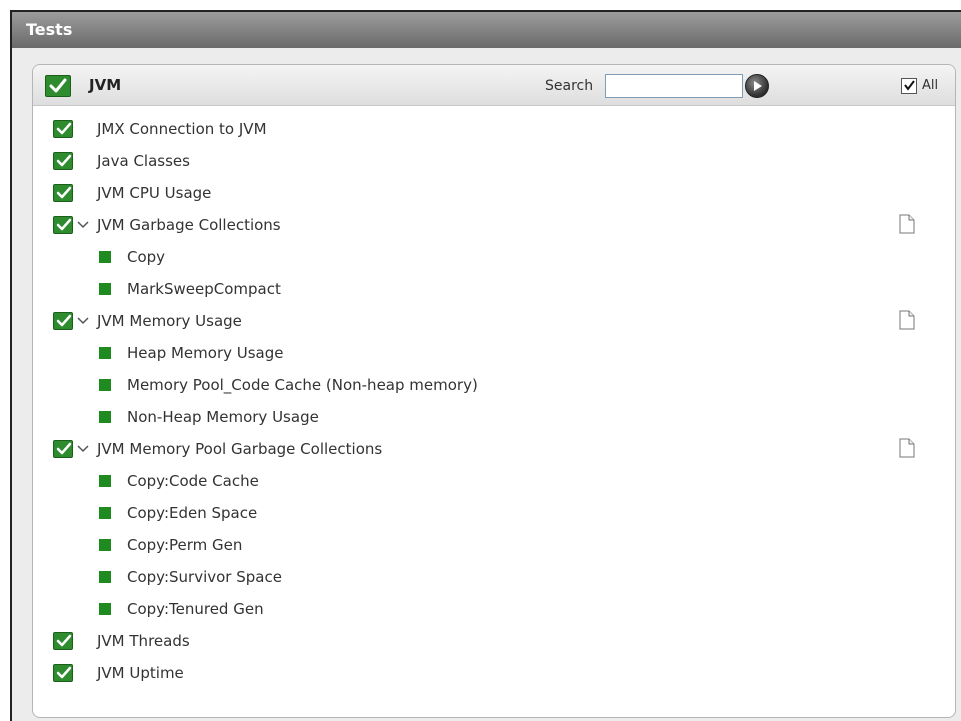  What do you see at coordinates (494, 321) in the screenshot?
I see `test-item-jvm-memory-usage: JVM Memory Usage` at bounding box center [494, 321].